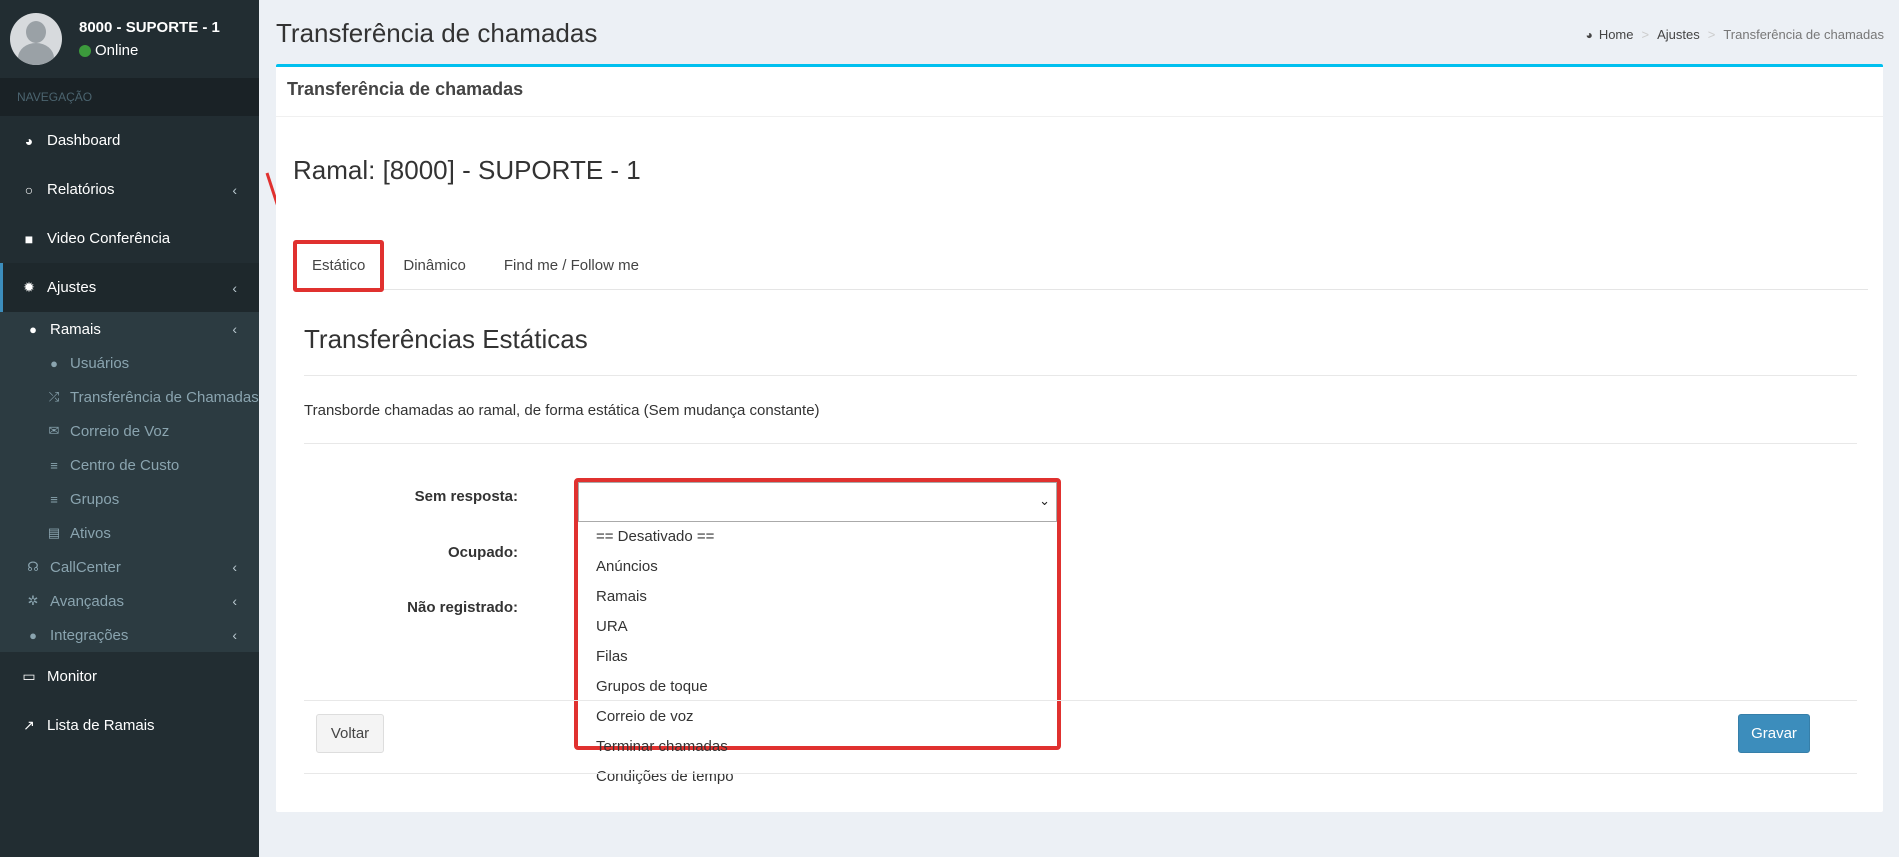 The image size is (1899, 857). I want to click on user-status-label: Online, so click(117, 50).